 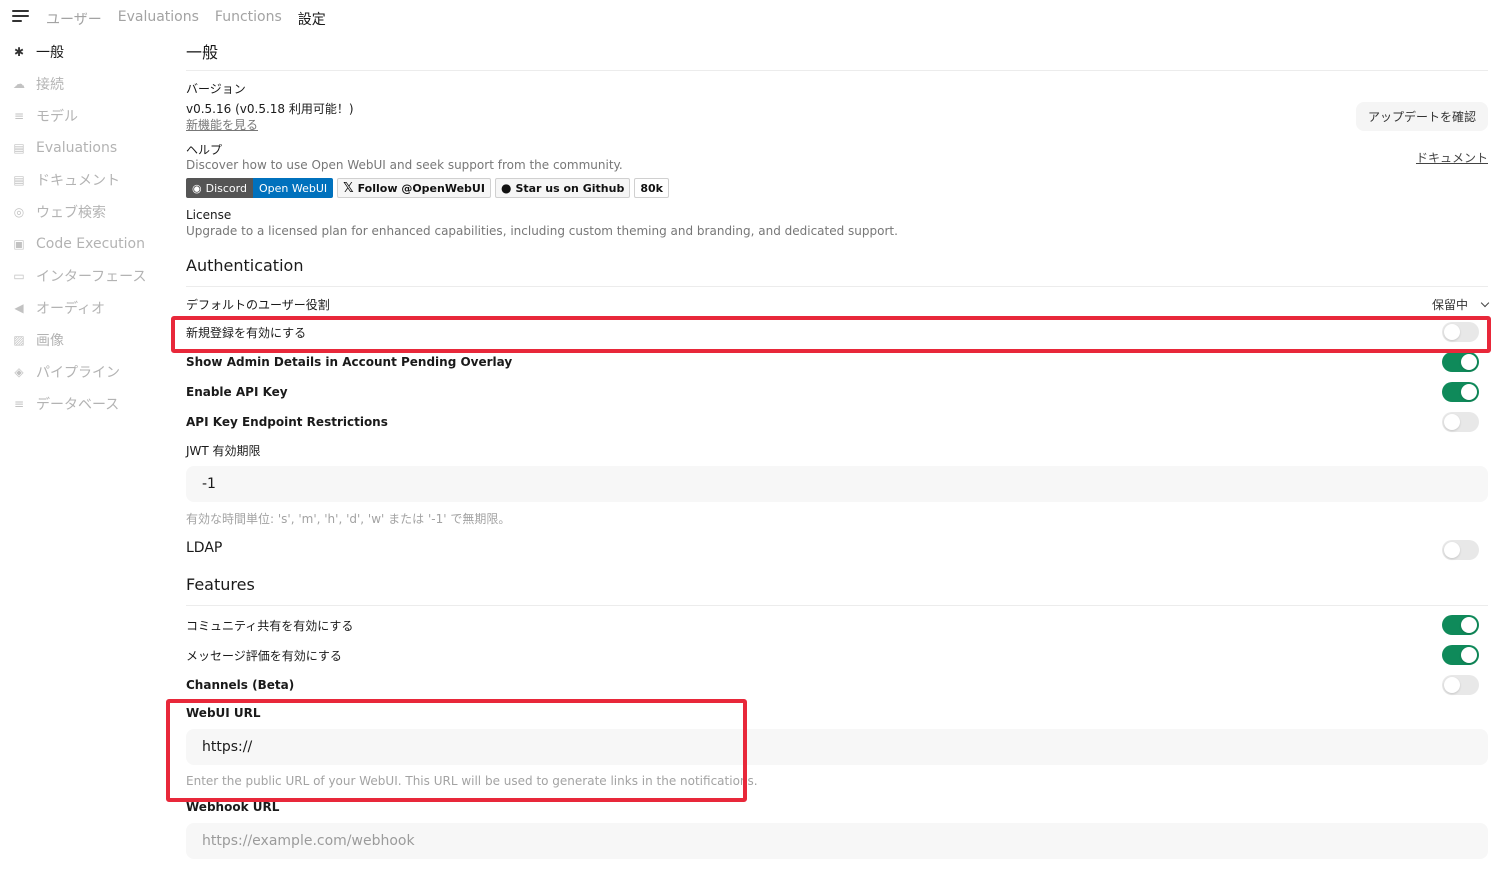 I want to click on ldap-toggle, so click(x=1460, y=550).